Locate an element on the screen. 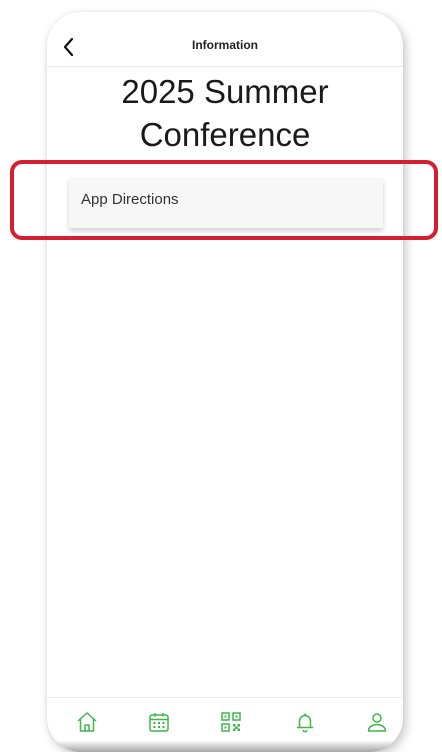  tab-qr-code is located at coordinates (231, 722).